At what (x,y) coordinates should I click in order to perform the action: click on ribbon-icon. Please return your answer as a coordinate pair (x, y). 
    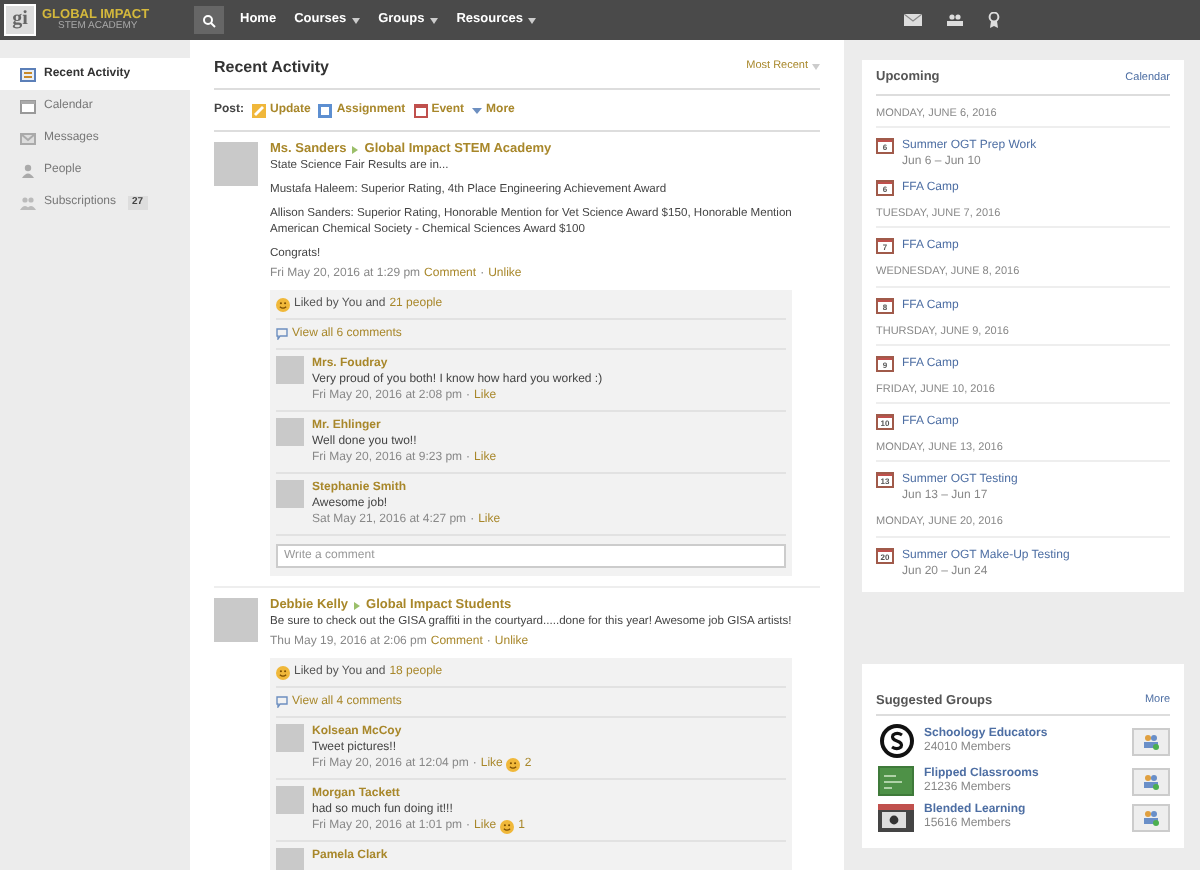
    Looking at the image, I should click on (994, 20).